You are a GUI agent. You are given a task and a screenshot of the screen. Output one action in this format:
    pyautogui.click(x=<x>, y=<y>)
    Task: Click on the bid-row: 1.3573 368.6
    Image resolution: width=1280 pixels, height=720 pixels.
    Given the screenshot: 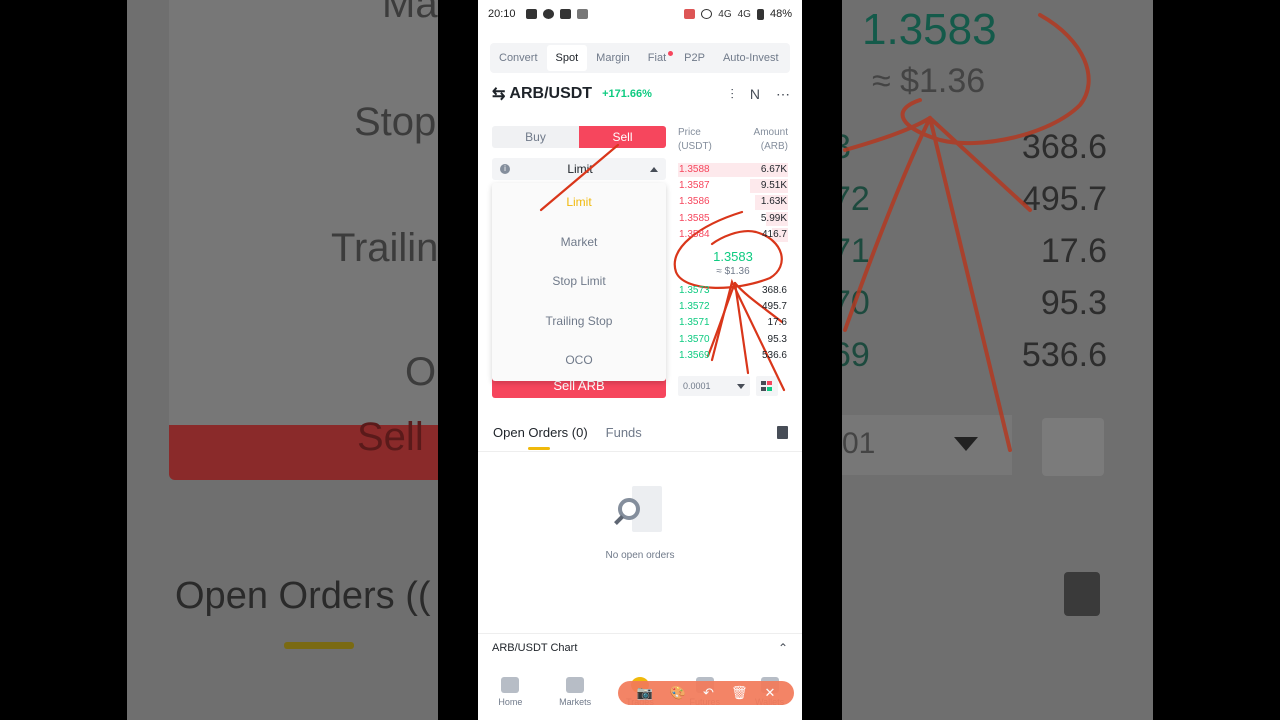 What is the action you would take?
    pyautogui.click(x=733, y=291)
    